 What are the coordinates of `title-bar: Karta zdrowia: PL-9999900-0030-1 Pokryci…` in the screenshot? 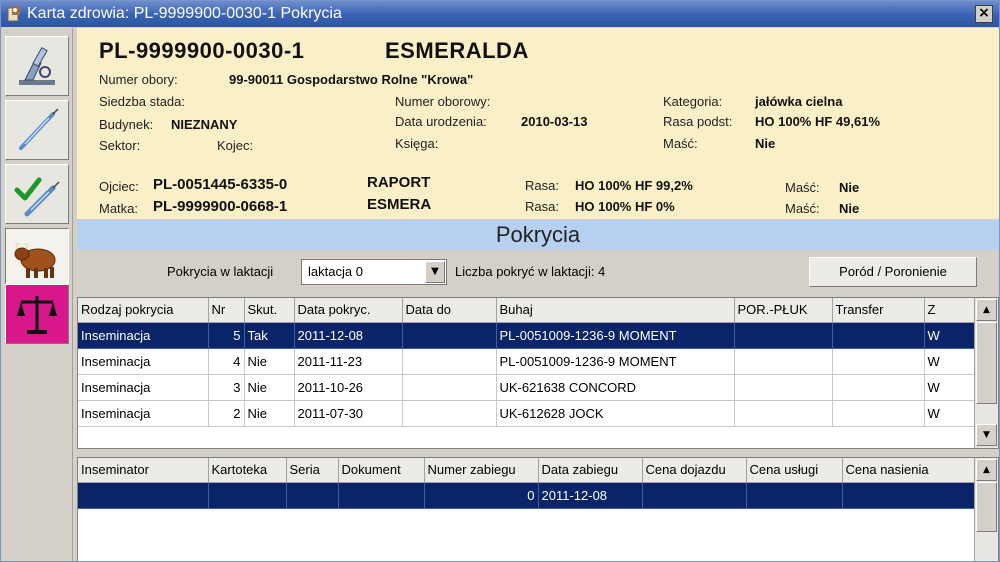 It's located at (500, 14).